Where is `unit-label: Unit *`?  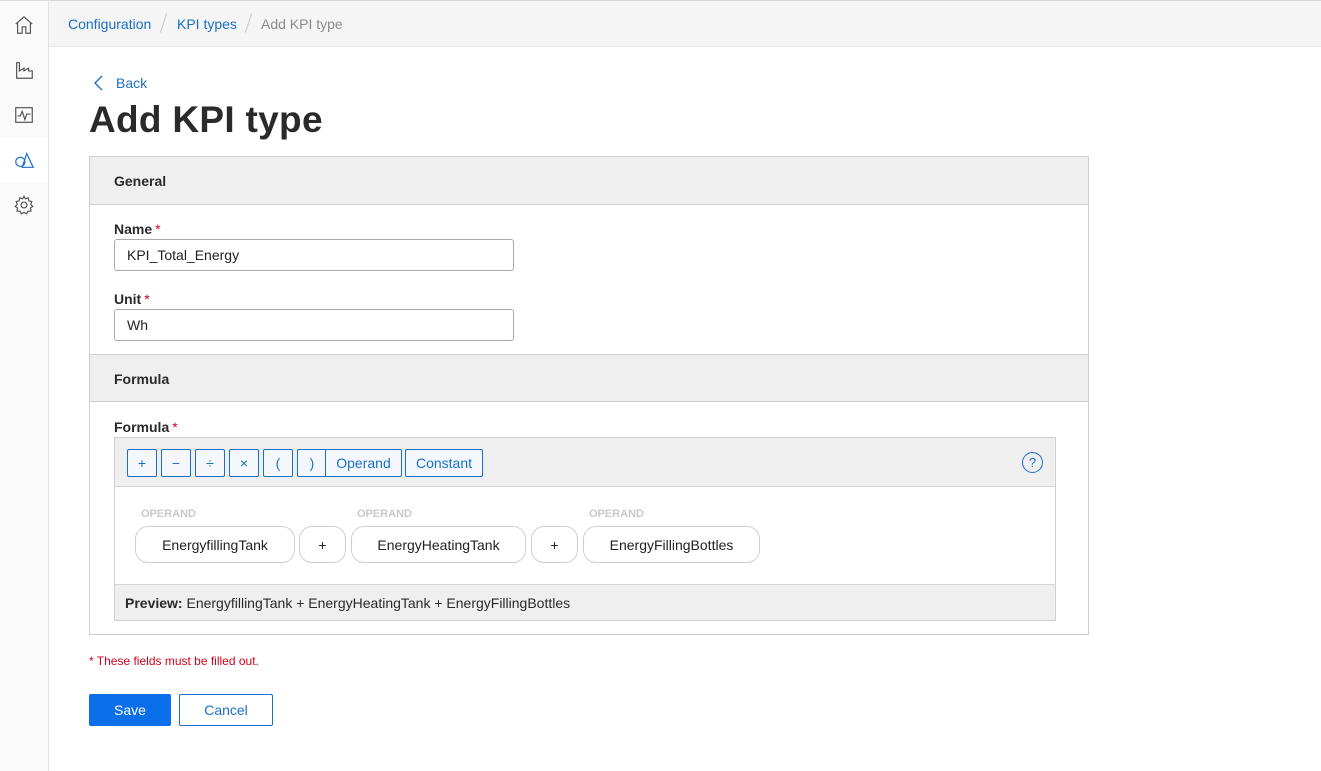
unit-label: Unit * is located at coordinates (132, 299).